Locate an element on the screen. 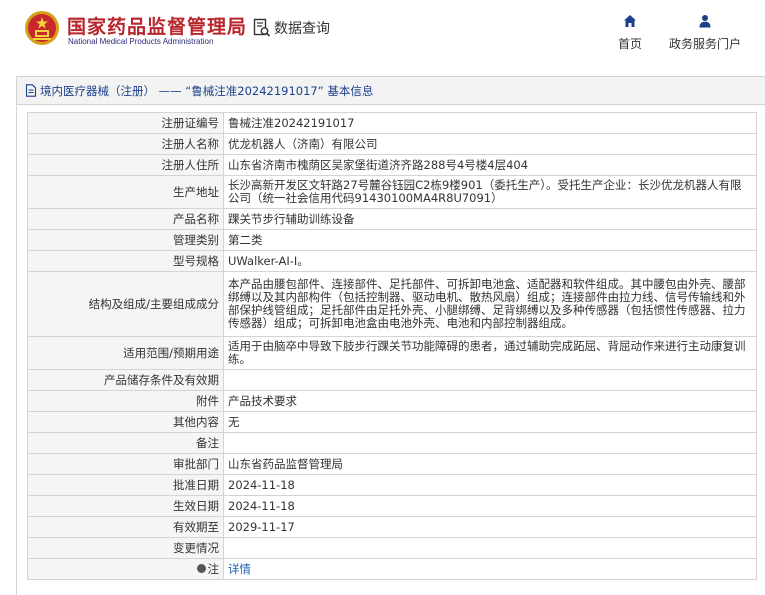 The image size is (765, 595). document-search-icon is located at coordinates (262, 27).